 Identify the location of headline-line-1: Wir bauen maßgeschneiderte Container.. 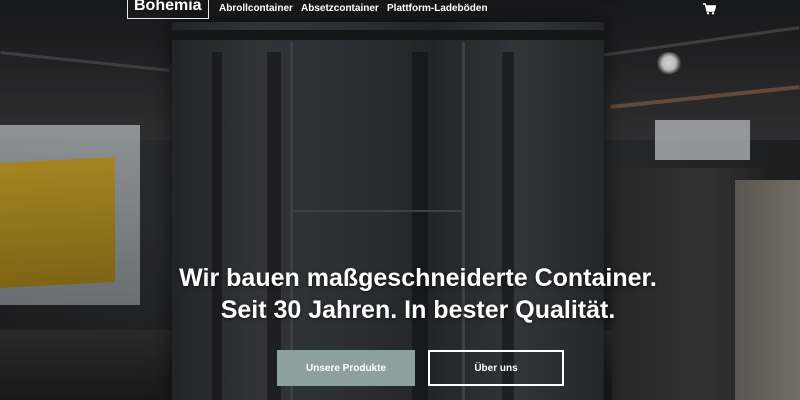
(418, 278).